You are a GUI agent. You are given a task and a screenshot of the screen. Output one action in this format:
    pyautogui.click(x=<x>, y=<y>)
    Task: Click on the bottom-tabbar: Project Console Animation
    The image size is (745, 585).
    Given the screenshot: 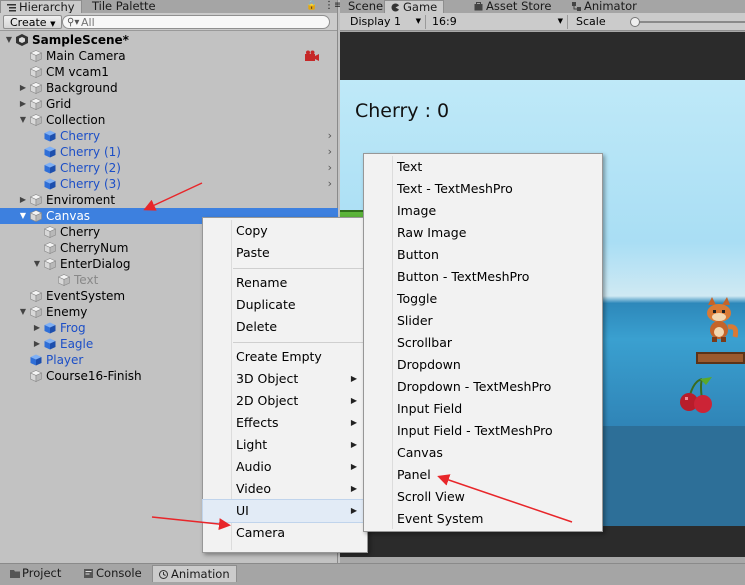 What is the action you would take?
    pyautogui.click(x=372, y=574)
    